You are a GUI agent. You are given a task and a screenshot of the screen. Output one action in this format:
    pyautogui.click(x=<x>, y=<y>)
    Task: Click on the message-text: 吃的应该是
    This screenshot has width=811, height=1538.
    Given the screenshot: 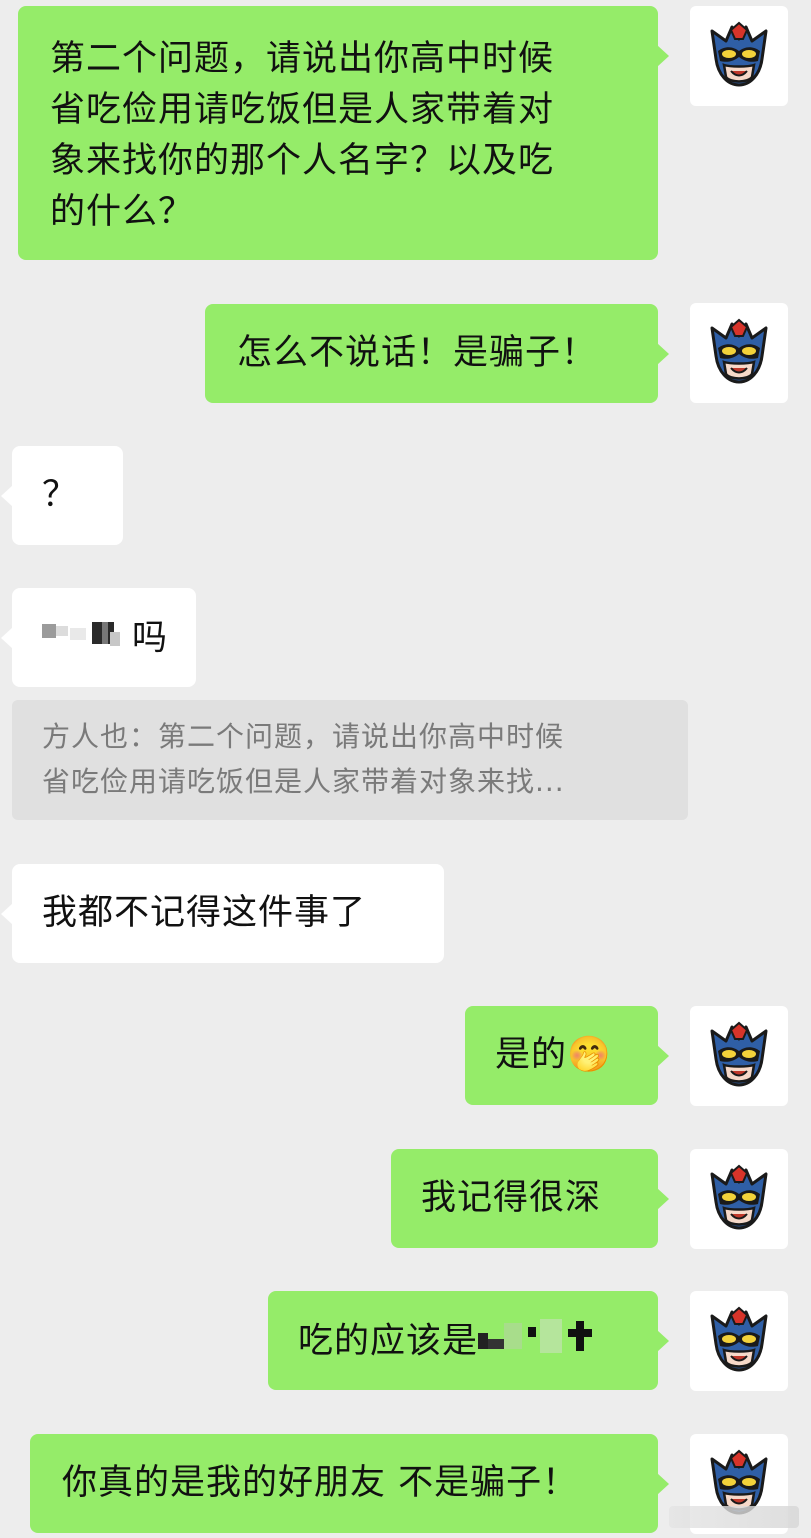 What is the action you would take?
    pyautogui.click(x=388, y=1341)
    